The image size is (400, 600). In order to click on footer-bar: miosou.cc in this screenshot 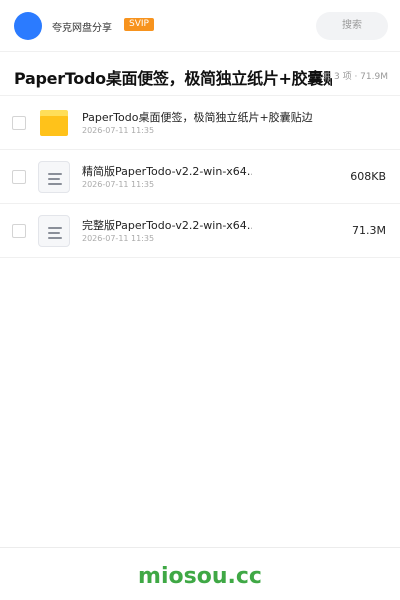, I will do `click(200, 573)`.